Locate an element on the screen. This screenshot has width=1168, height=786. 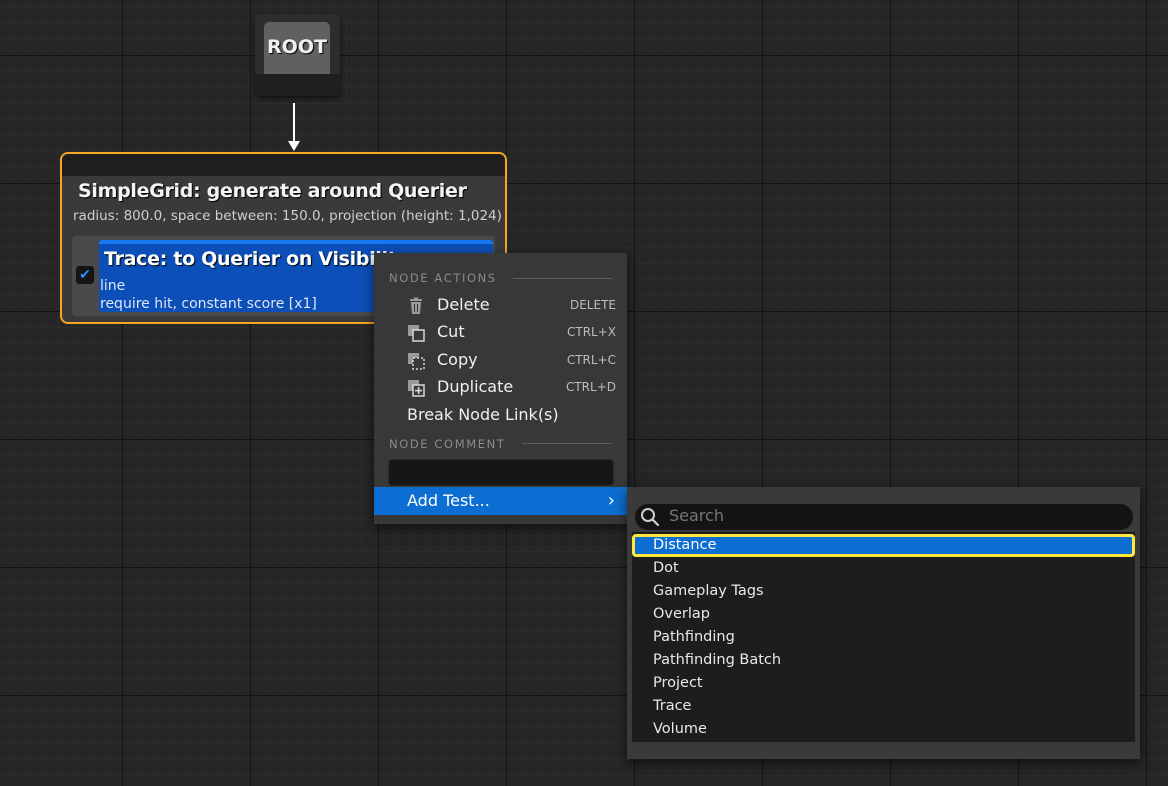
test-item-project: Project is located at coordinates (883, 683).